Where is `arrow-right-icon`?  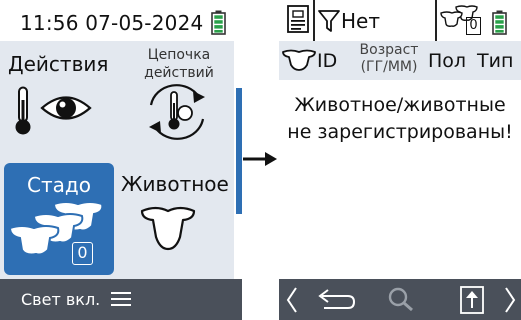 arrow-right-icon is located at coordinates (260, 159).